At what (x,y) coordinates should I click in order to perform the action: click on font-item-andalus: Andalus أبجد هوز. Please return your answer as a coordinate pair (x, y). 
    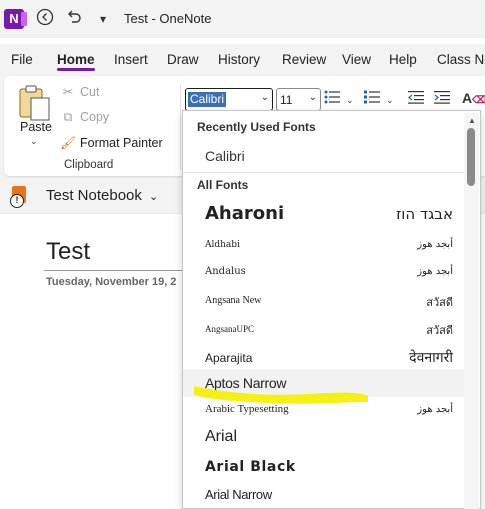
    Looking at the image, I should click on (324, 274).